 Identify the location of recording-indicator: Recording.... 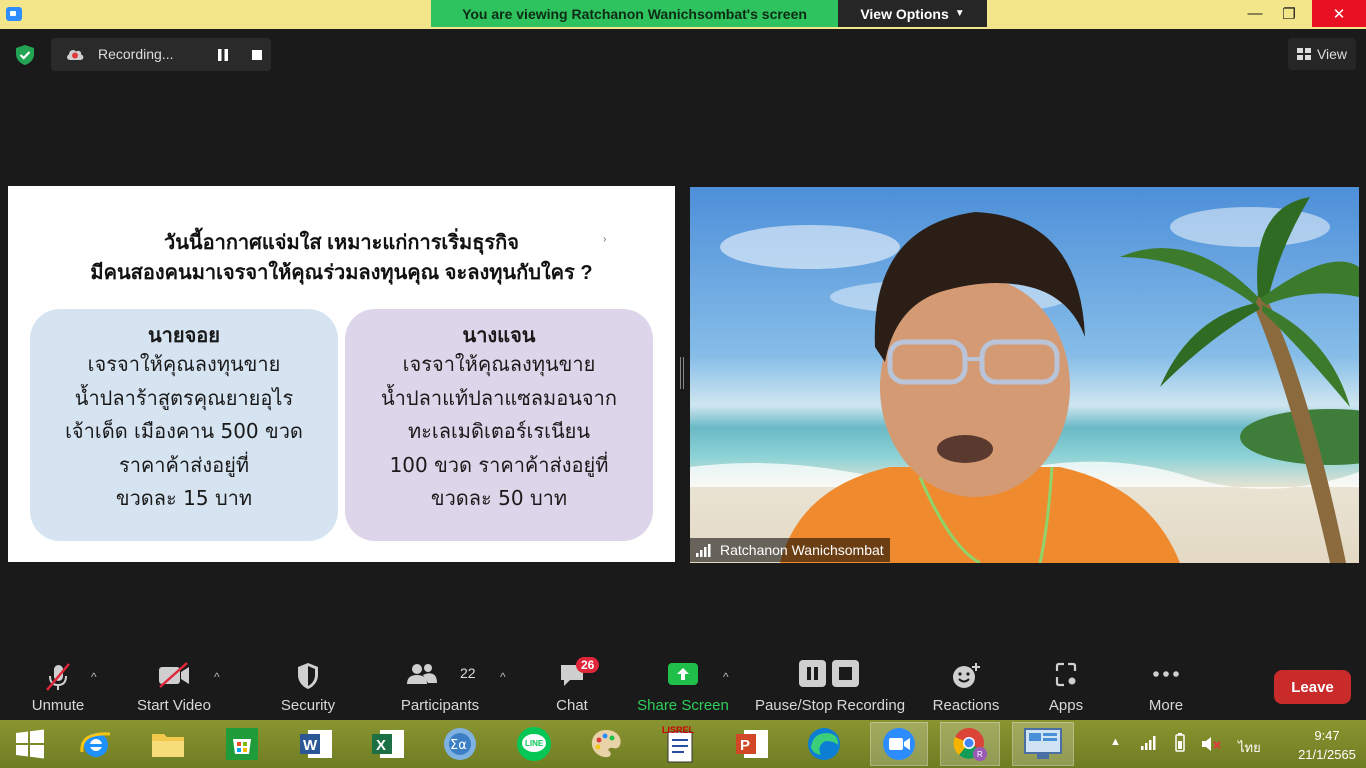
(161, 54).